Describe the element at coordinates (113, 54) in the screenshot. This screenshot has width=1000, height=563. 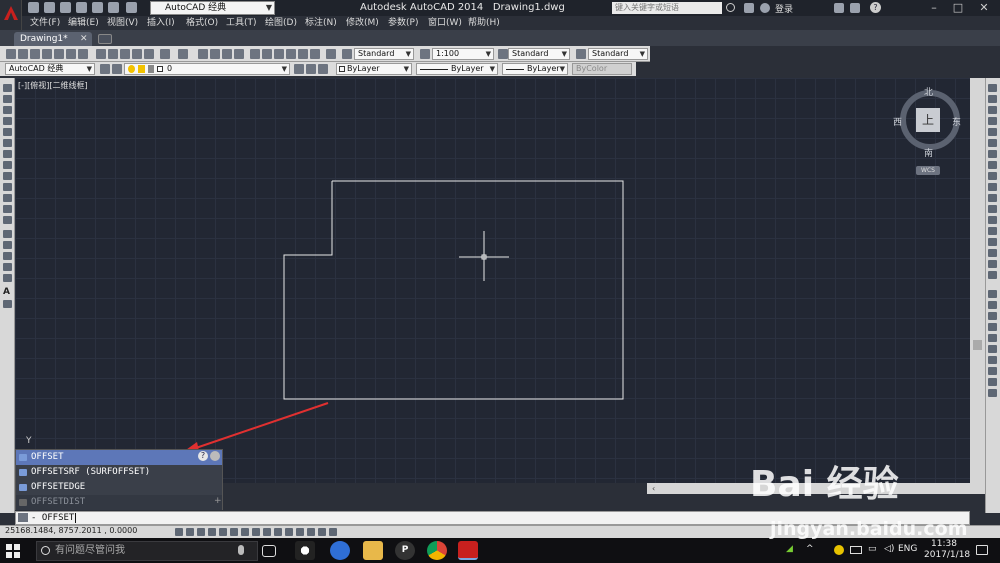
I see `copy-icon` at that location.